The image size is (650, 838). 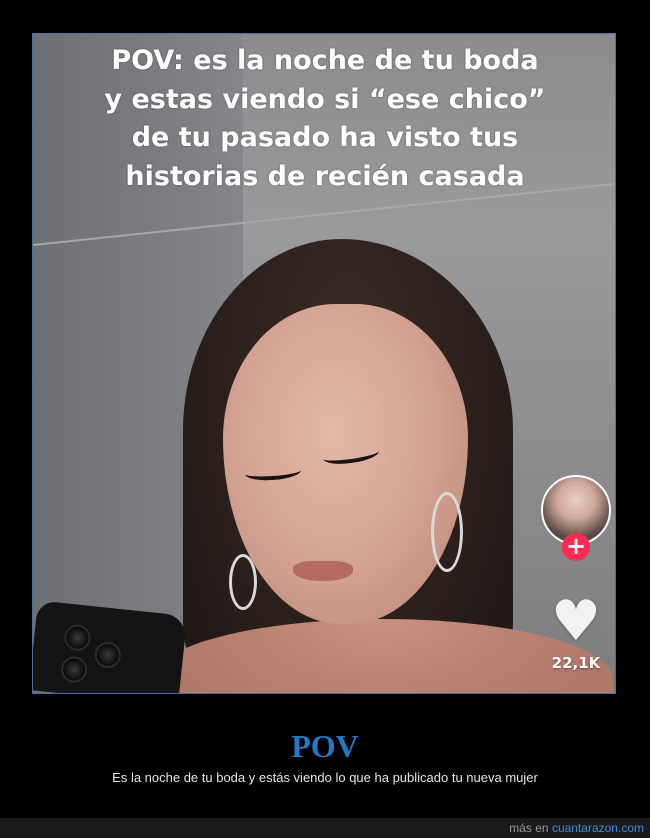 I want to click on site-link: cuantarazon.com, so click(x=598, y=828).